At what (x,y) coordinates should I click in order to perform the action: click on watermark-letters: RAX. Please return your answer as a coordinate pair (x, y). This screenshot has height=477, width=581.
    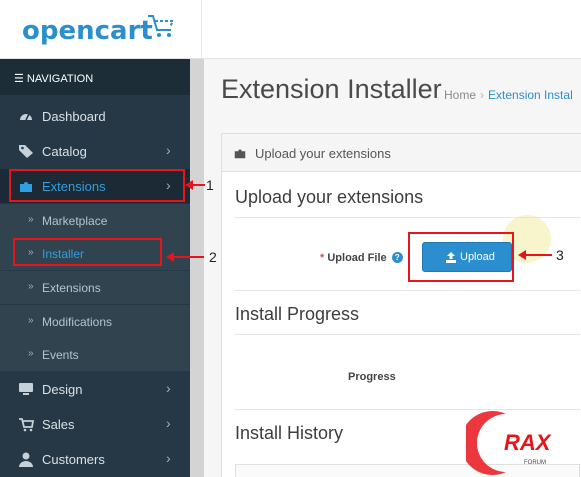
    Looking at the image, I should click on (528, 442).